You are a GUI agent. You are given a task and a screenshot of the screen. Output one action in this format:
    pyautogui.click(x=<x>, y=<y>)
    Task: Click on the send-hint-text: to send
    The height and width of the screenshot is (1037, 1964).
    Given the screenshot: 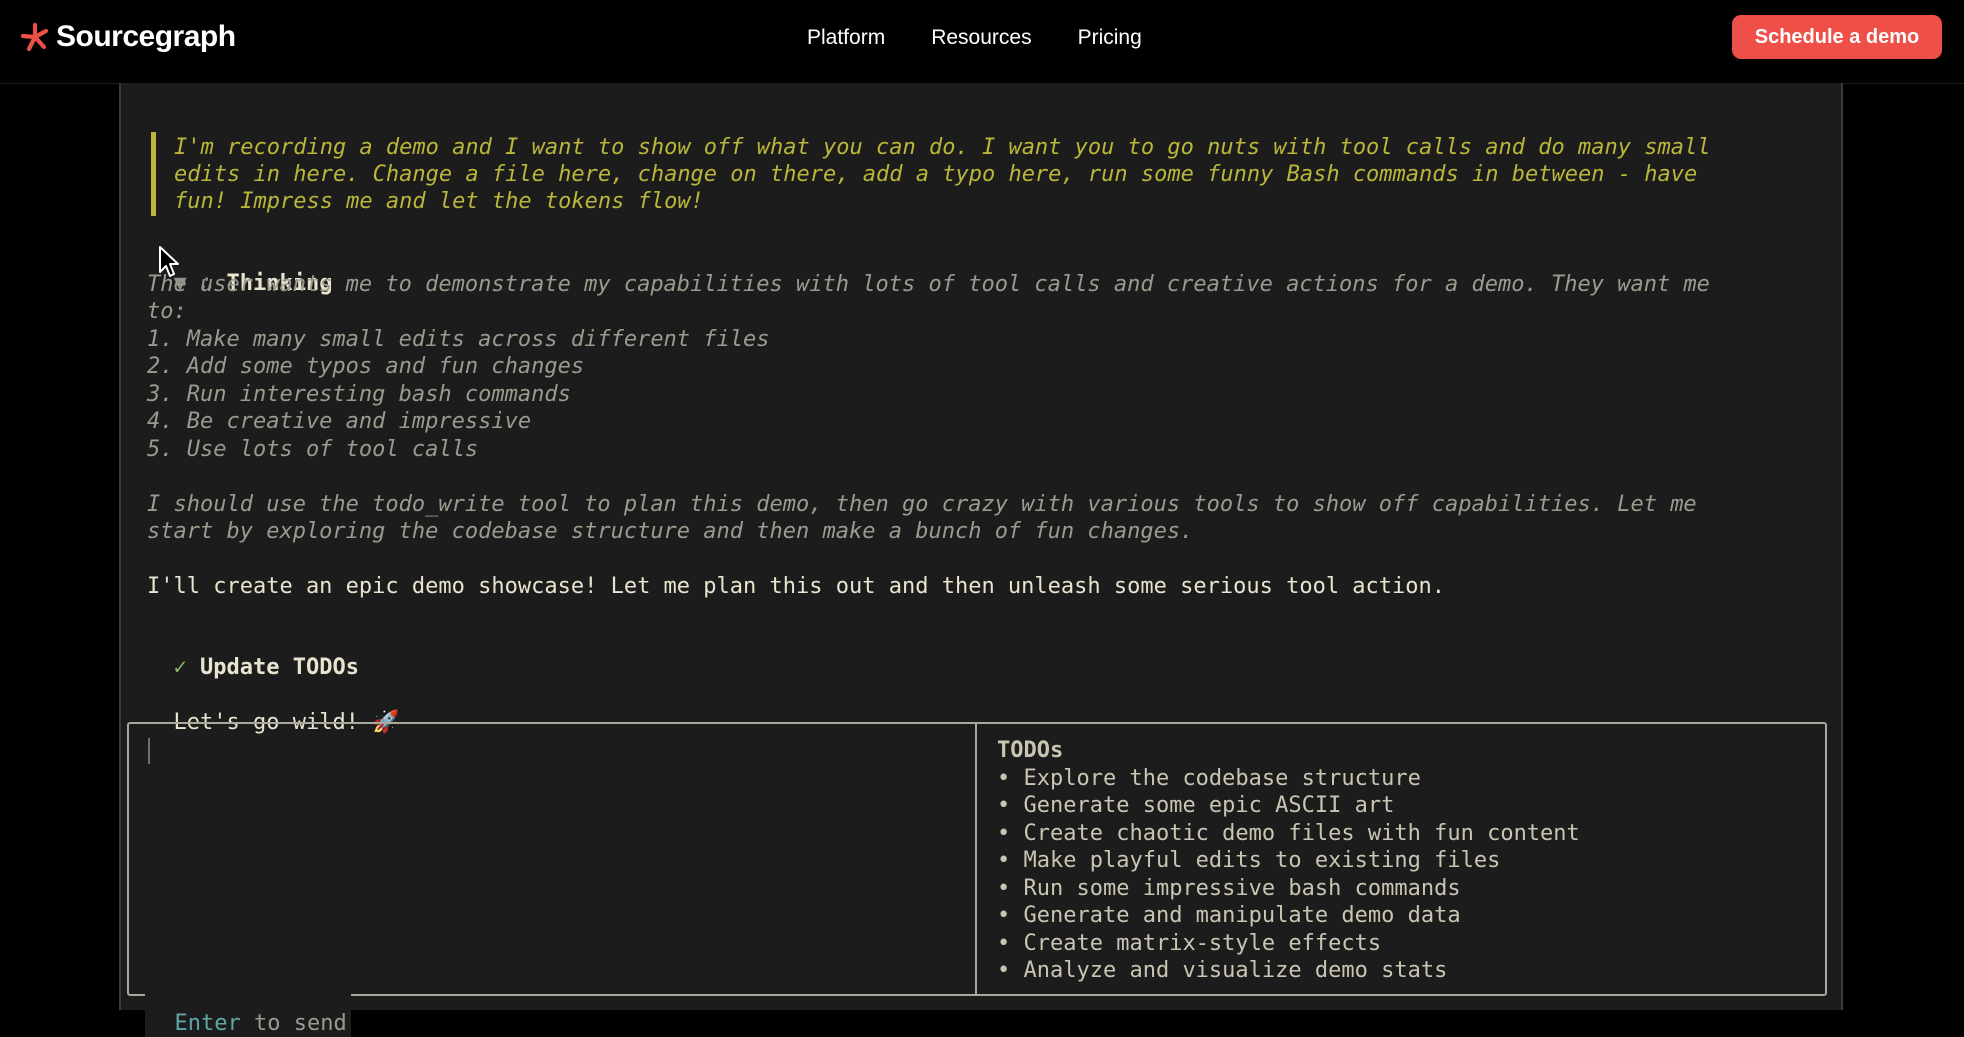 What is the action you would take?
    pyautogui.click(x=293, y=1023)
    